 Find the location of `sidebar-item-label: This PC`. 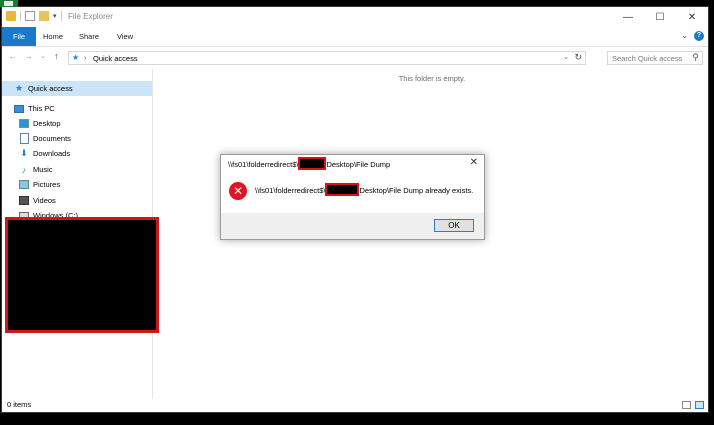

sidebar-item-label: This PC is located at coordinates (41, 108).